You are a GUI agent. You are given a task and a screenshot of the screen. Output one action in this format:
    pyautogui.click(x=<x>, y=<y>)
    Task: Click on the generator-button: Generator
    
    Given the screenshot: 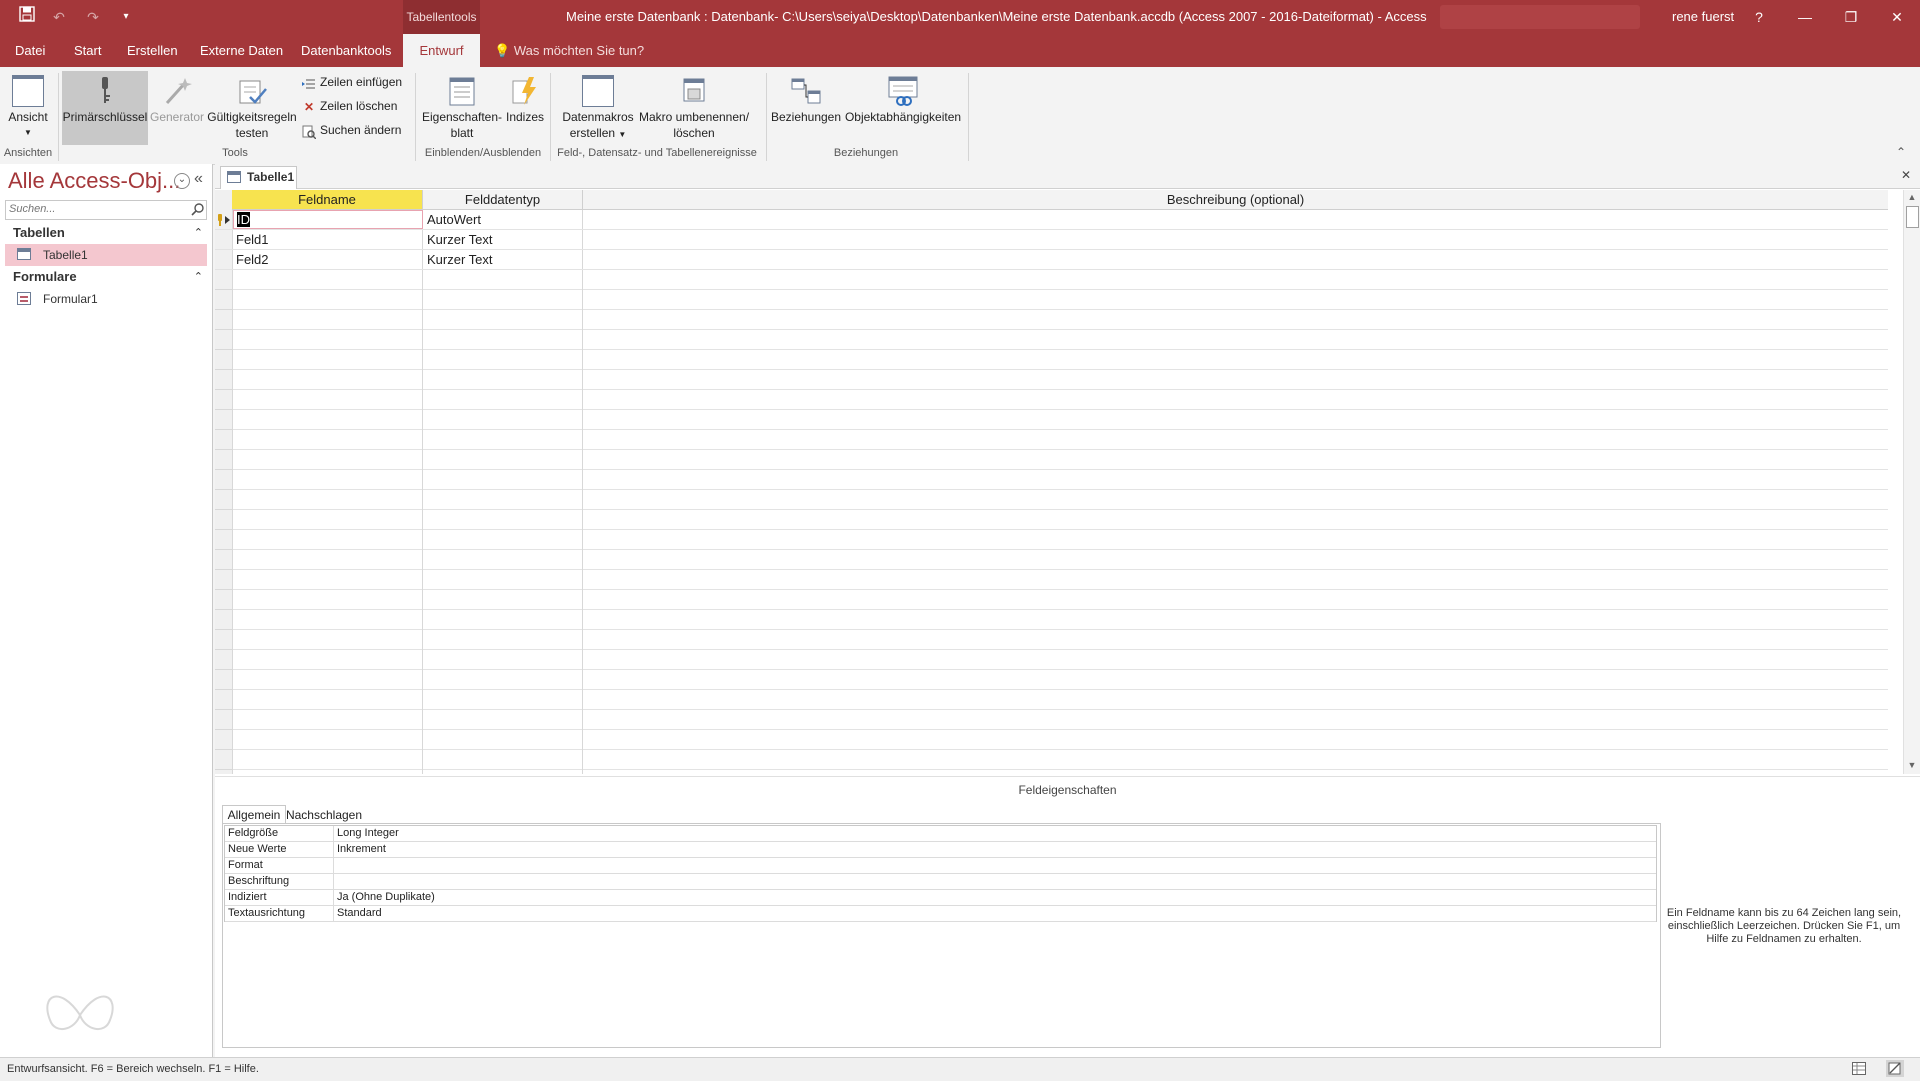 What is the action you would take?
    pyautogui.click(x=177, y=111)
    